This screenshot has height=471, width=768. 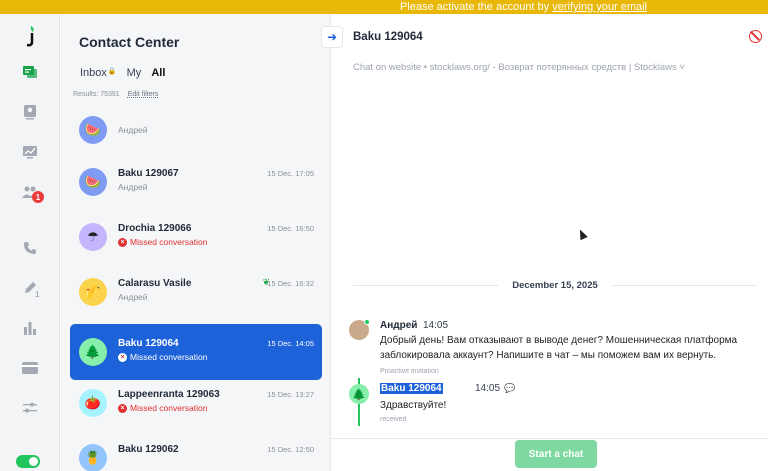 I want to click on date-separator: December 15, 2025, so click(x=555, y=285).